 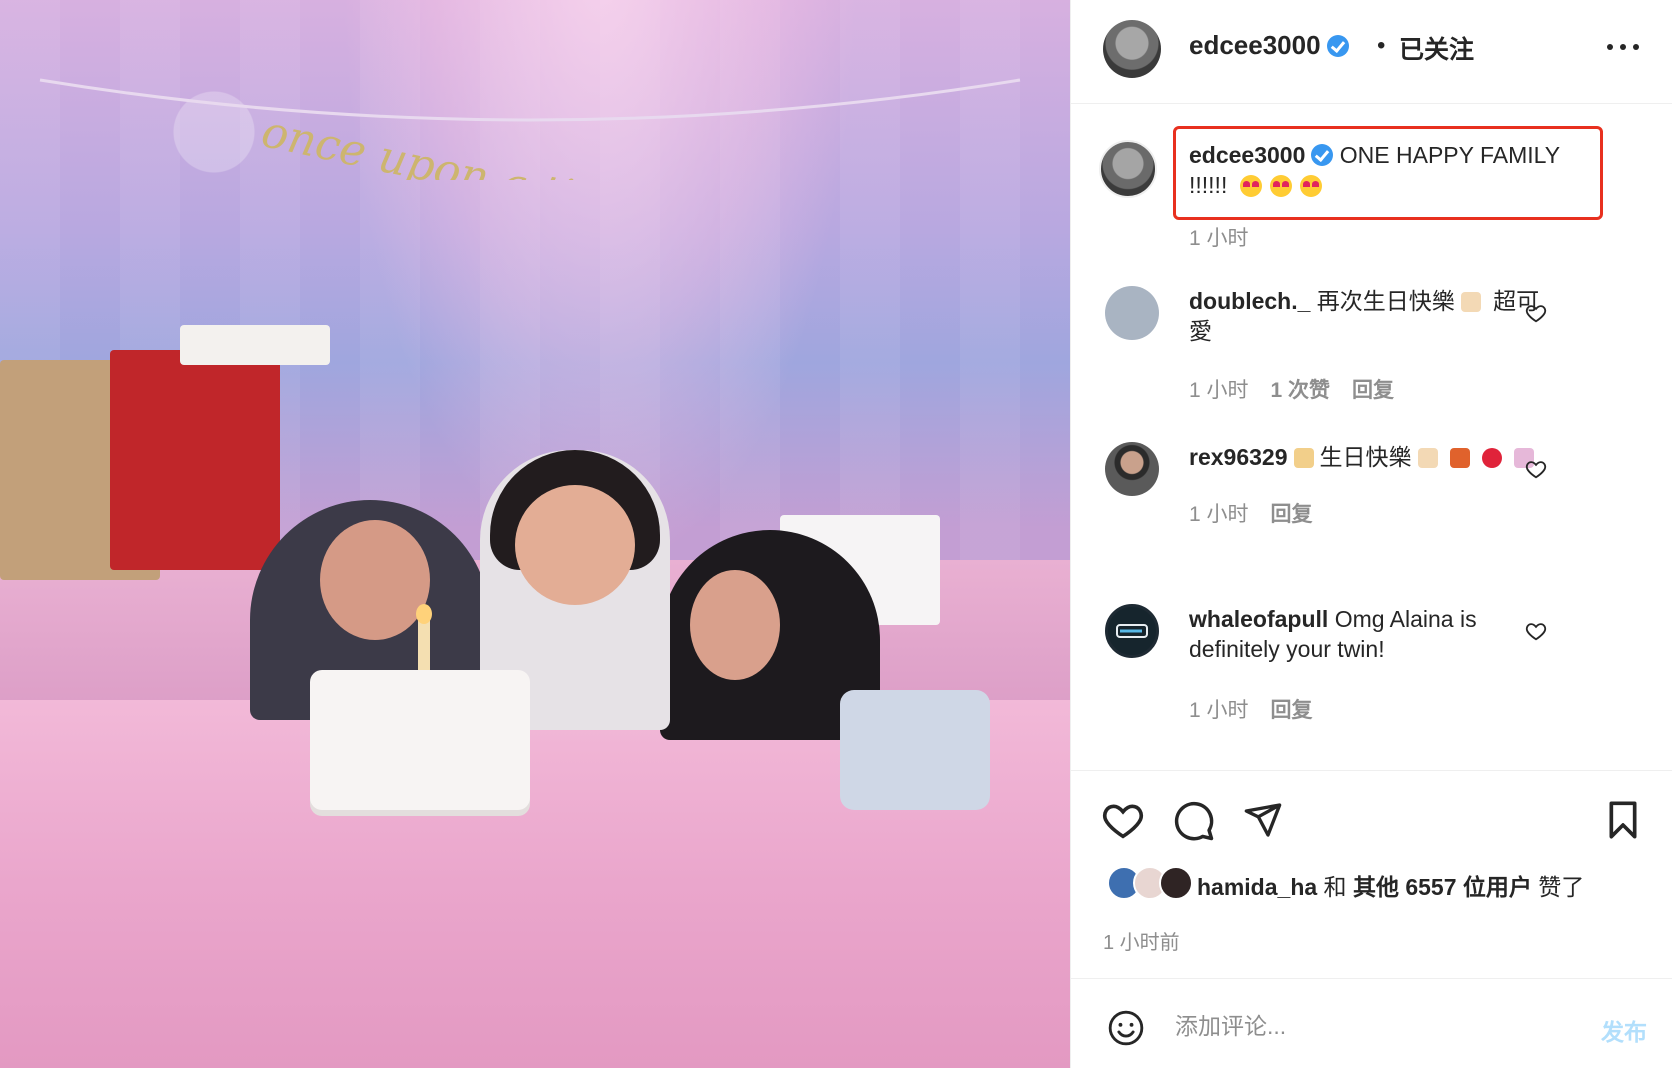 I want to click on likes-summary: hamida_ha 和 其他 6557 位用户 赞了, so click(x=1371, y=886).